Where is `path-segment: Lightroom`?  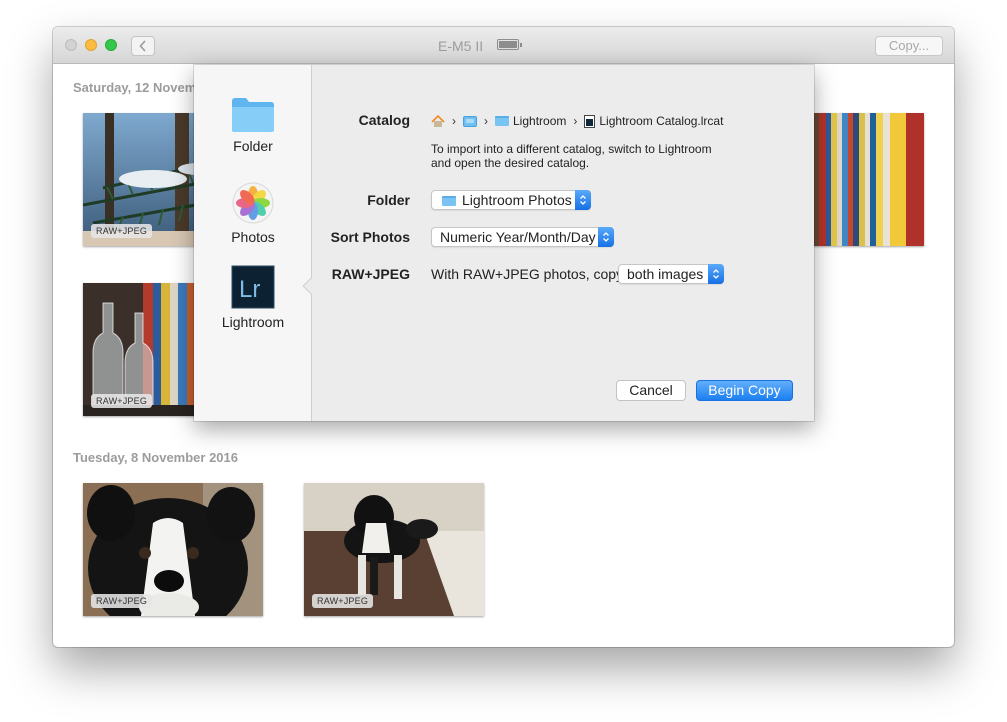 path-segment: Lightroom is located at coordinates (540, 121).